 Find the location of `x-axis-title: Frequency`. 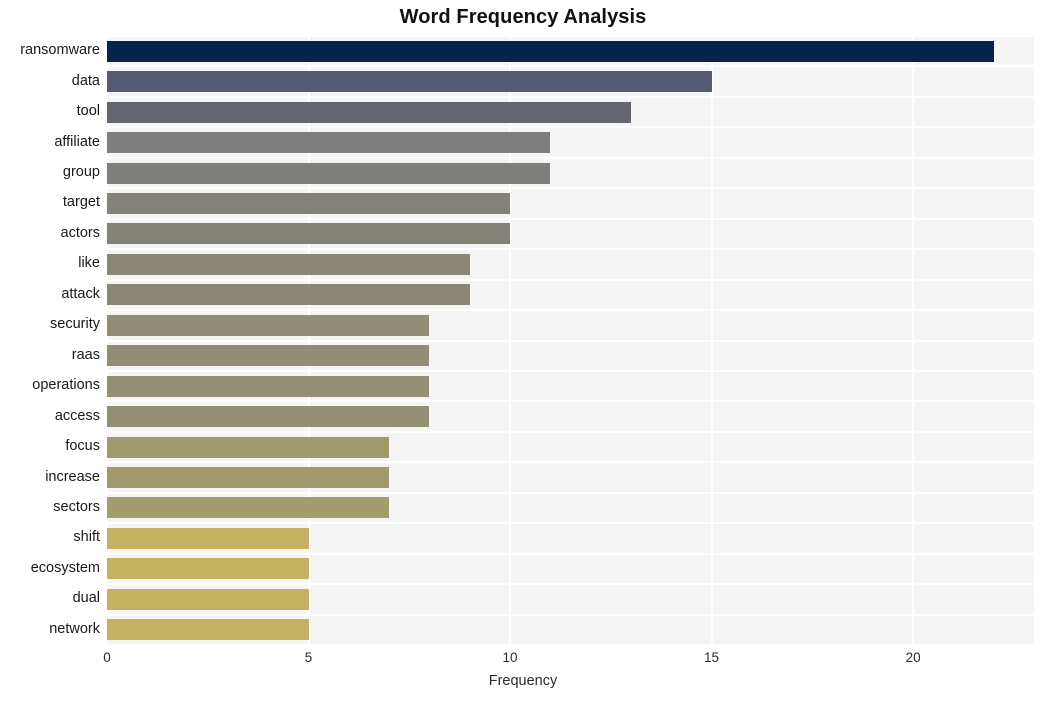

x-axis-title: Frequency is located at coordinates (523, 681).